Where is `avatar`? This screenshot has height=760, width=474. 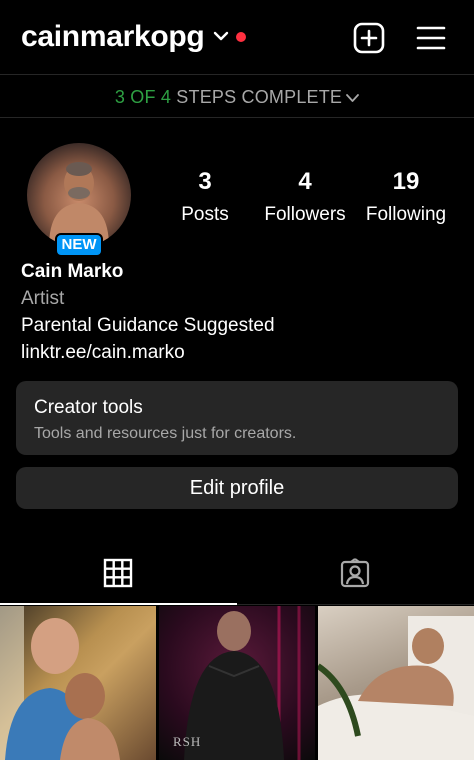 avatar is located at coordinates (79, 195).